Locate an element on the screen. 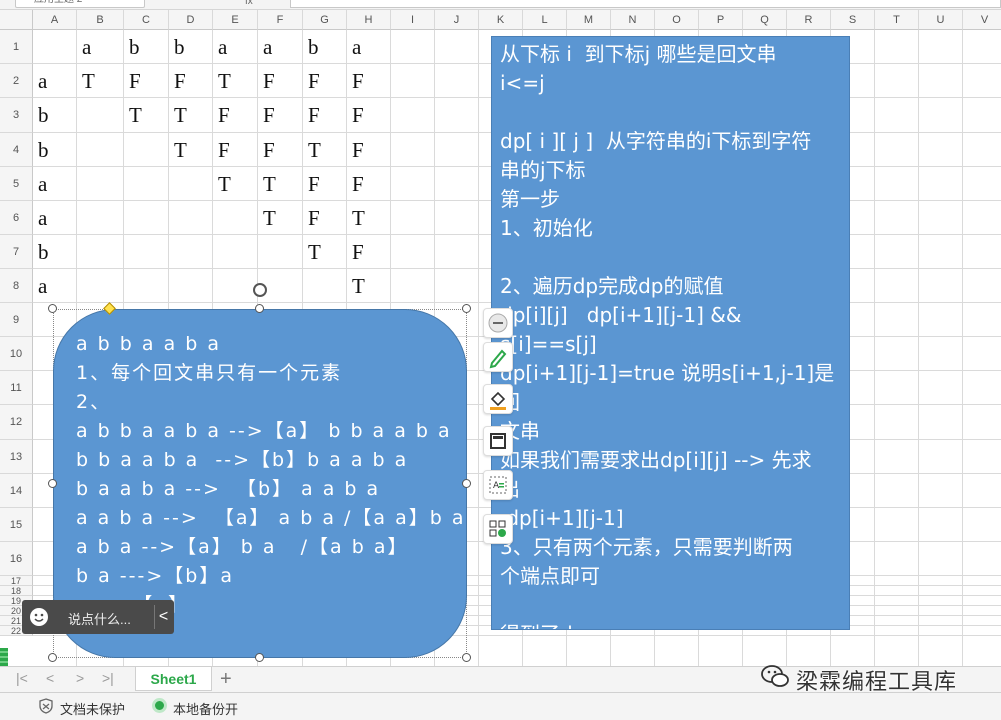 The width and height of the screenshot is (1001, 720). cell-B2: T is located at coordinates (100, 81).